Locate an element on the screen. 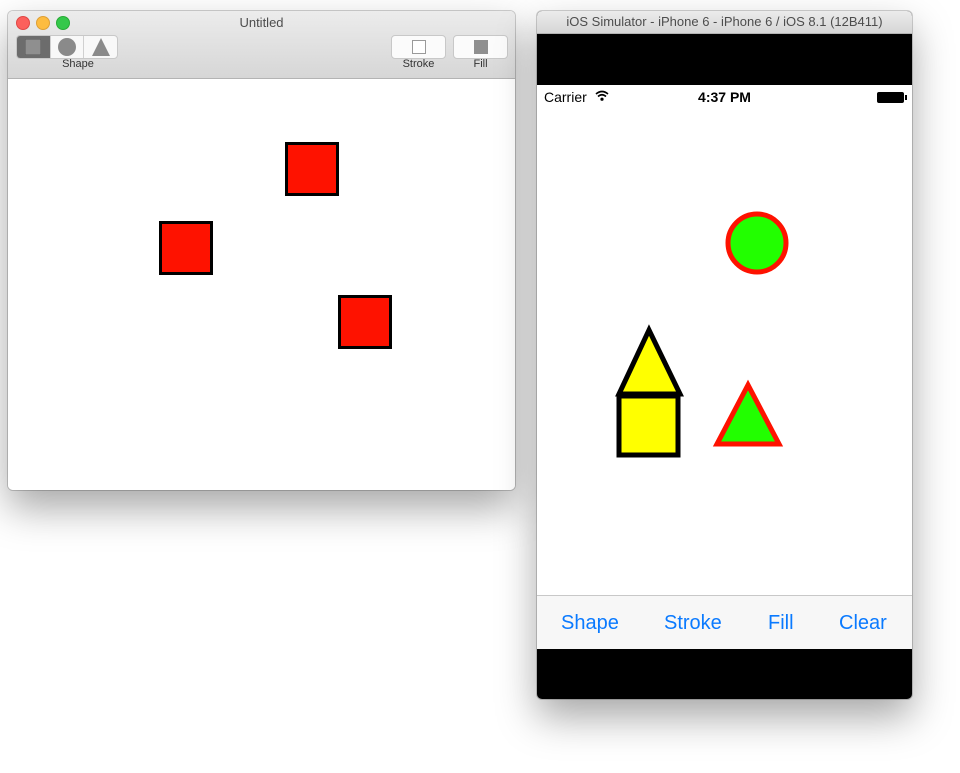  canvas-circle-shape is located at coordinates (757, 243).